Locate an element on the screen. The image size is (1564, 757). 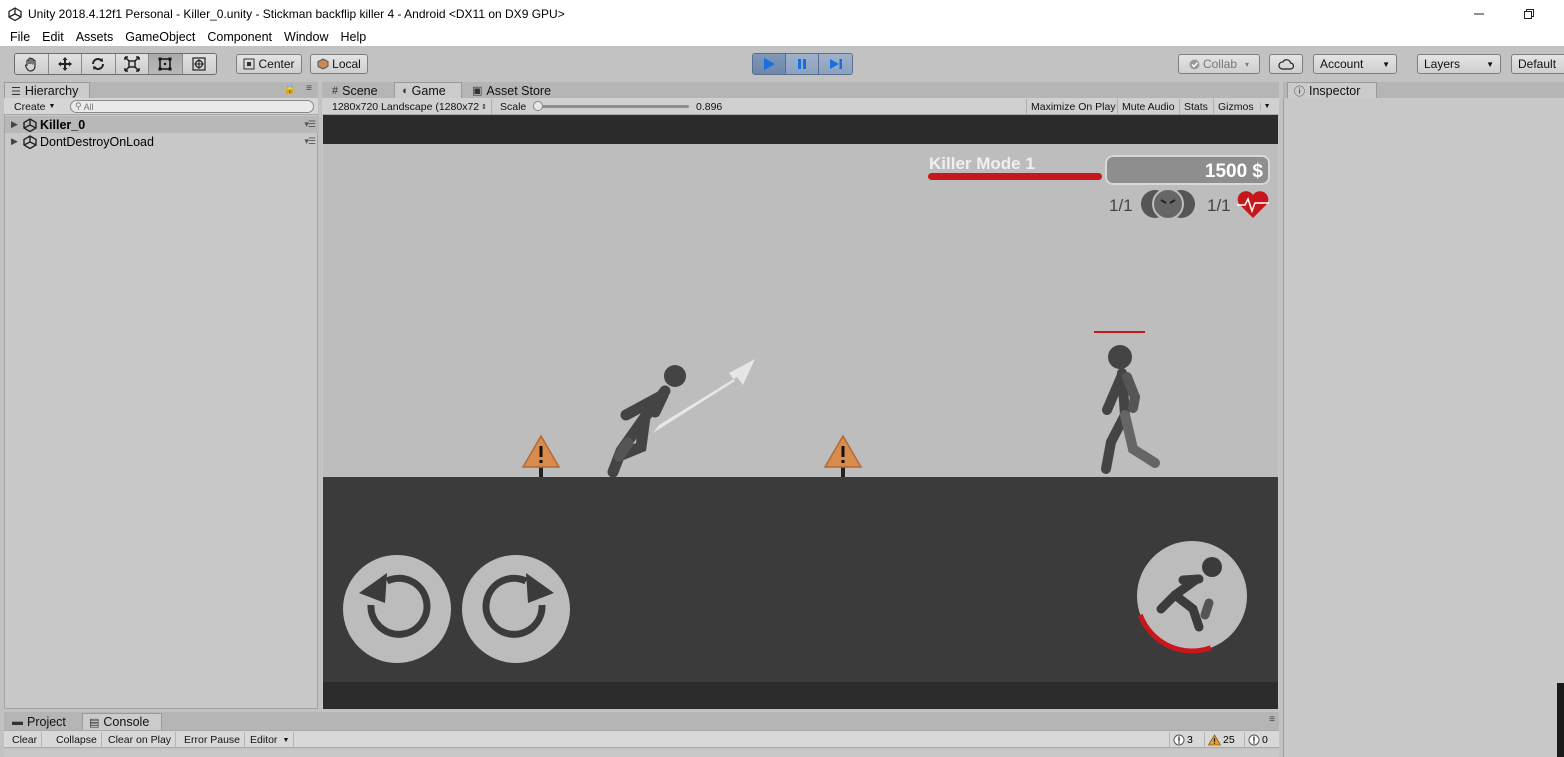
mute-audio-toggle: Mute Audio is located at coordinates (1148, 106).